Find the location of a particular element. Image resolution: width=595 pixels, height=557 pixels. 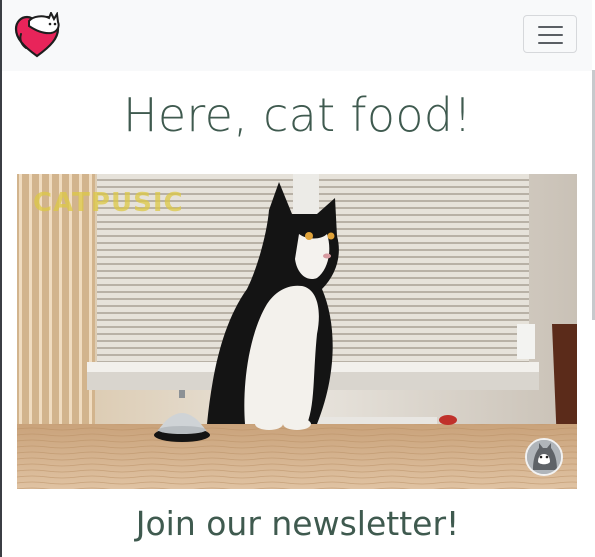

hamburger-menu-icon is located at coordinates (550, 35).